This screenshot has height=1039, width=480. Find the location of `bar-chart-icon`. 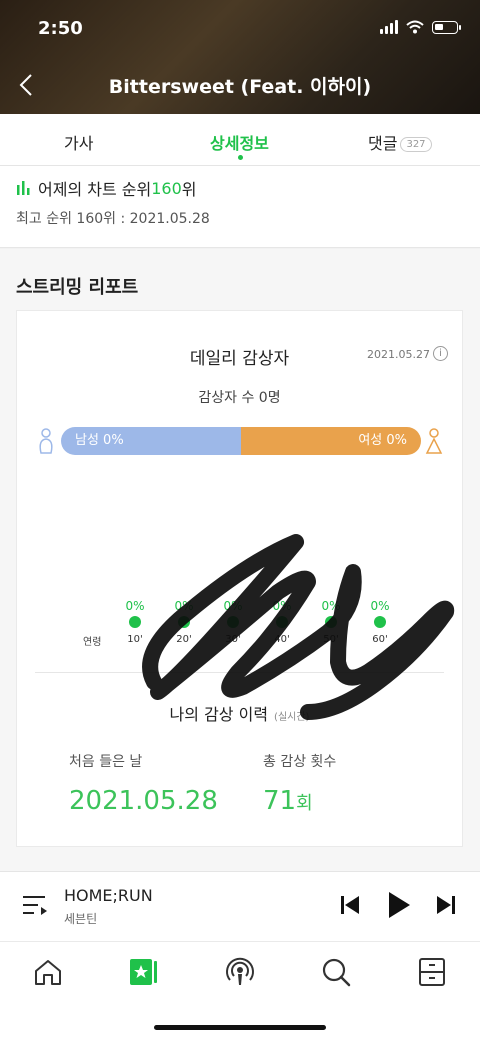

bar-chart-icon is located at coordinates (23, 188).